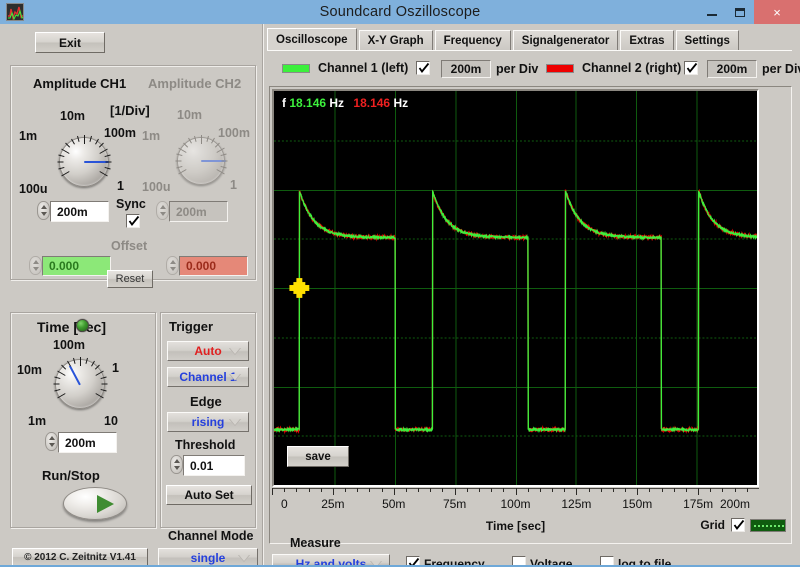 The image size is (800, 567). I want to click on copyright-button: © 2012 C. Zeitnitz V1.41, so click(80, 557).